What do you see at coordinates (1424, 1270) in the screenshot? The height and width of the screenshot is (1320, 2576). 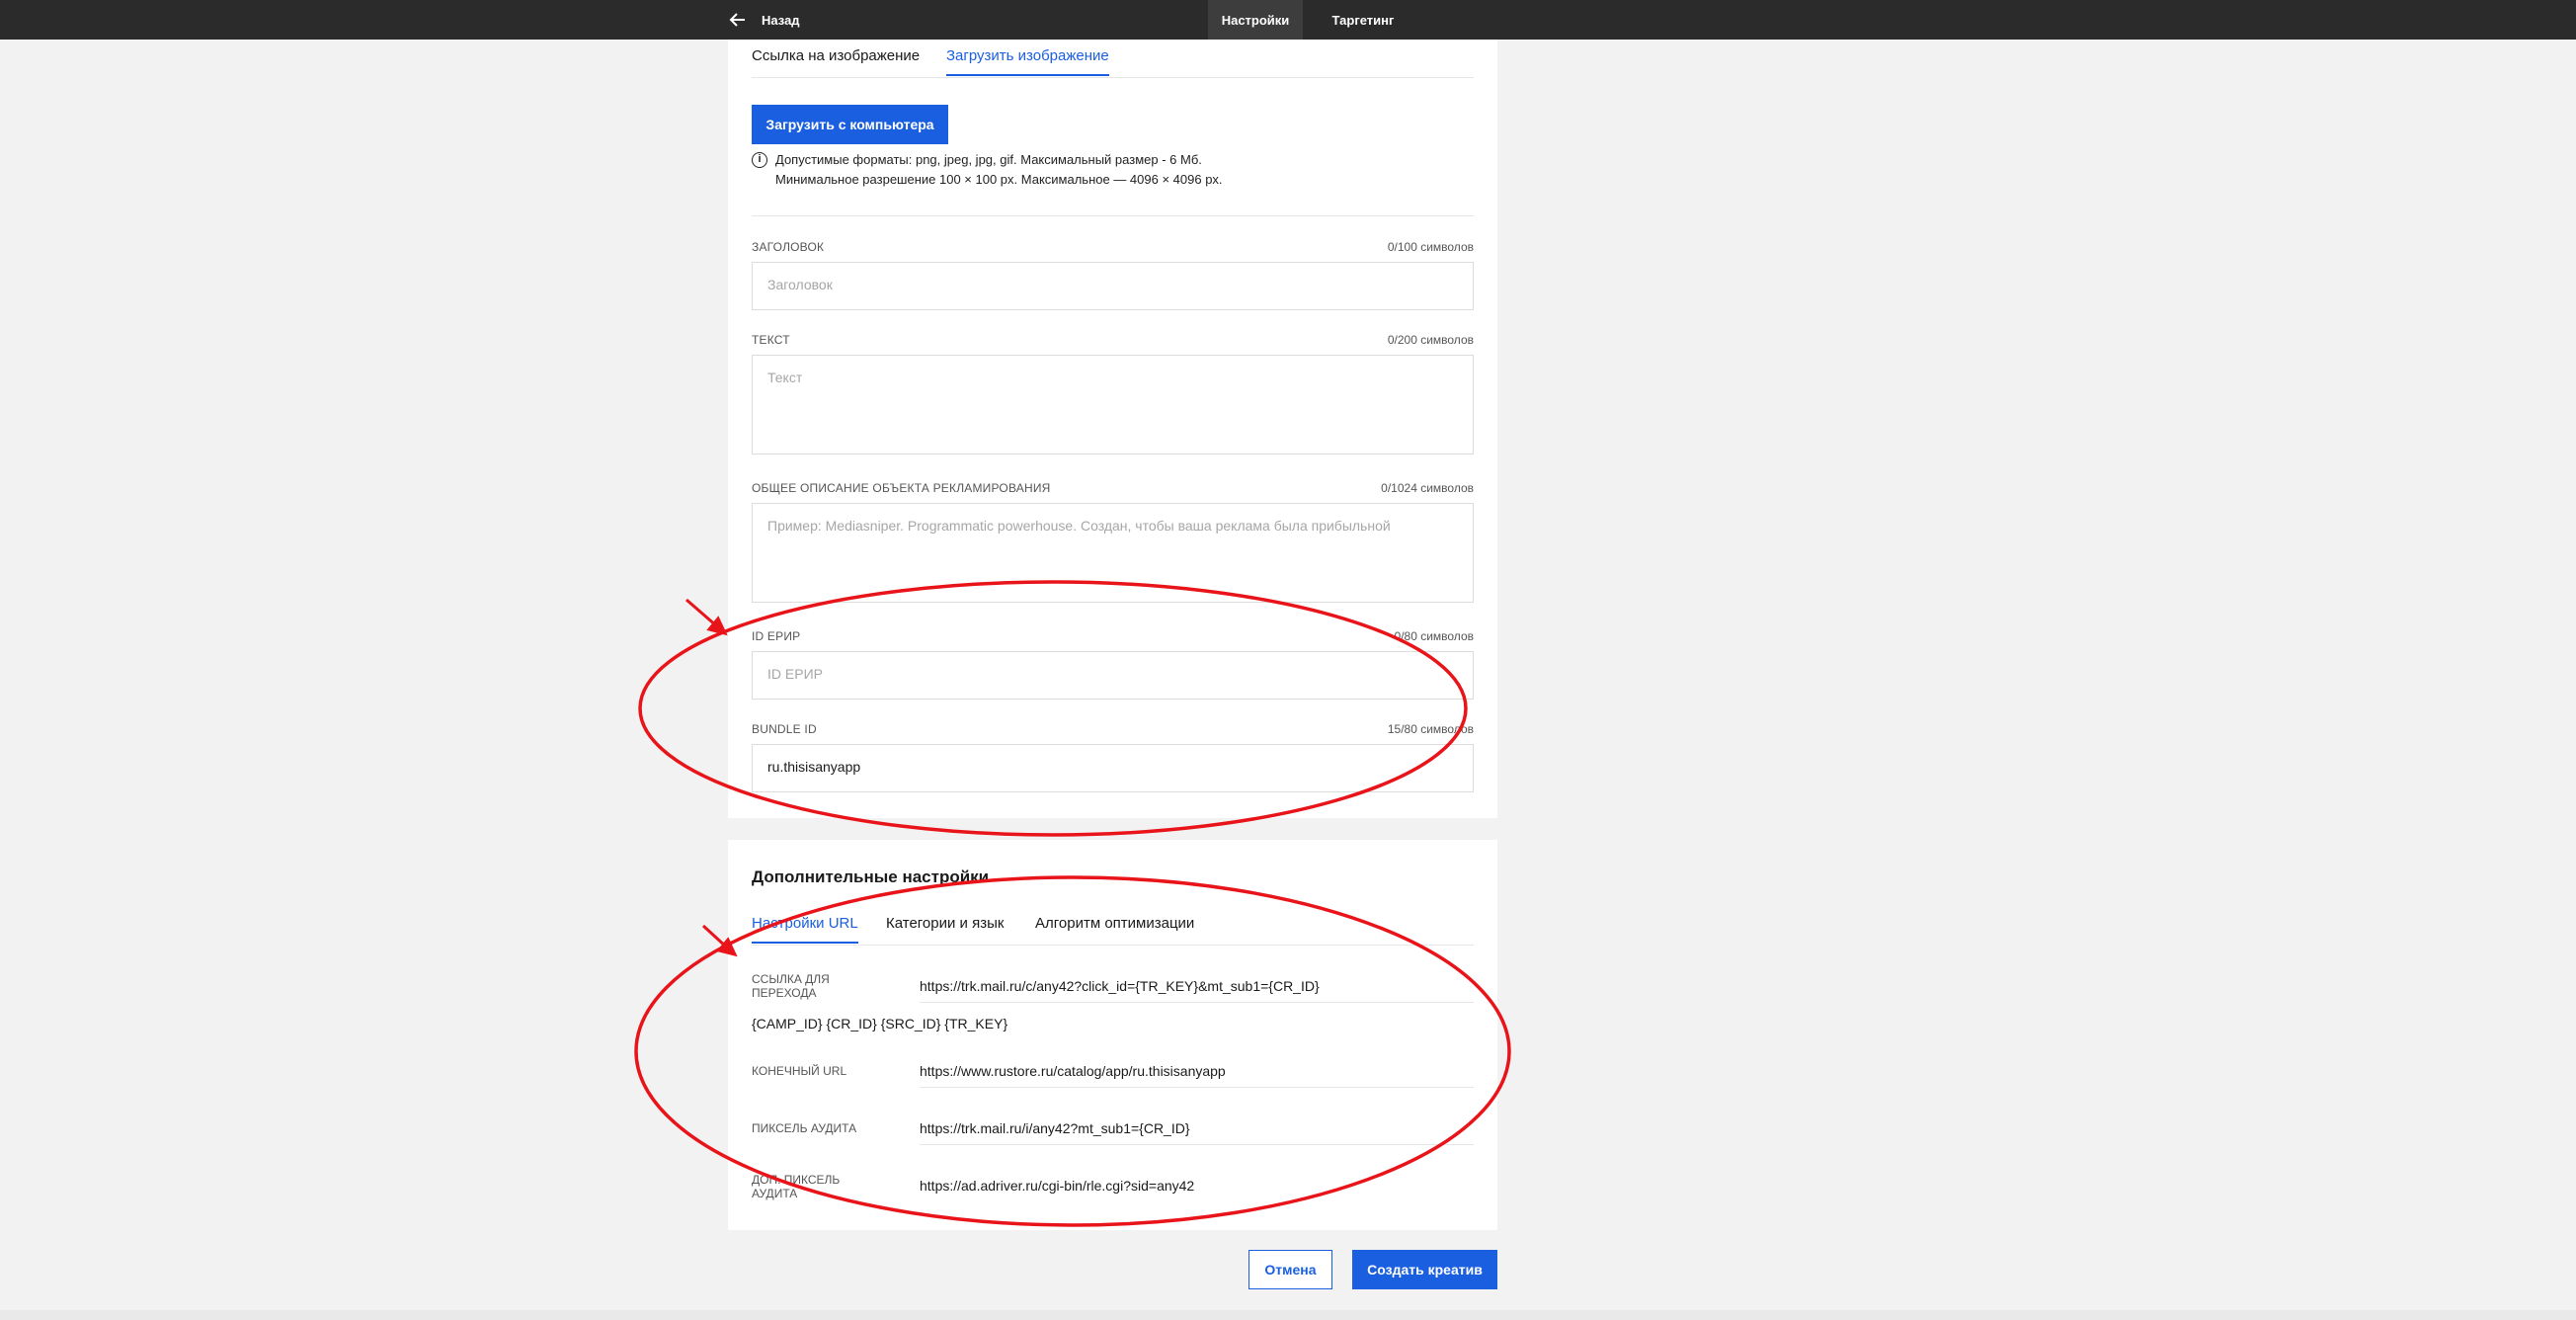 I see `create-creative-button: Создать креатив` at bounding box center [1424, 1270].